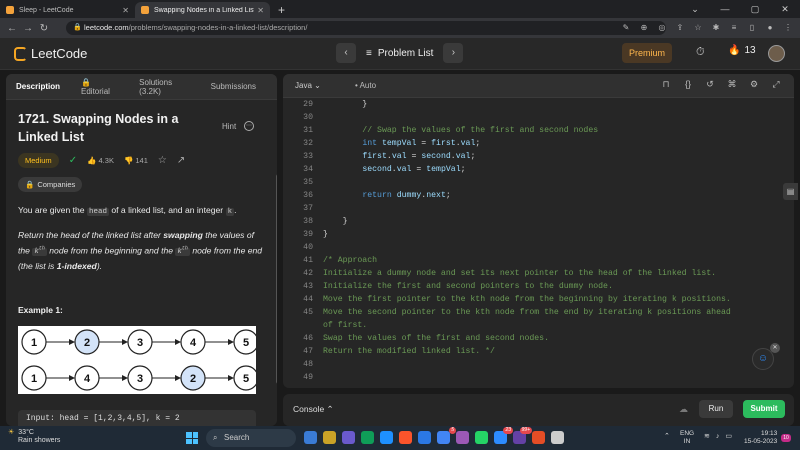 The width and height of the screenshot is (800, 450). Describe the element at coordinates (707, 436) in the screenshot. I see `wifi-icon: ≋` at that location.